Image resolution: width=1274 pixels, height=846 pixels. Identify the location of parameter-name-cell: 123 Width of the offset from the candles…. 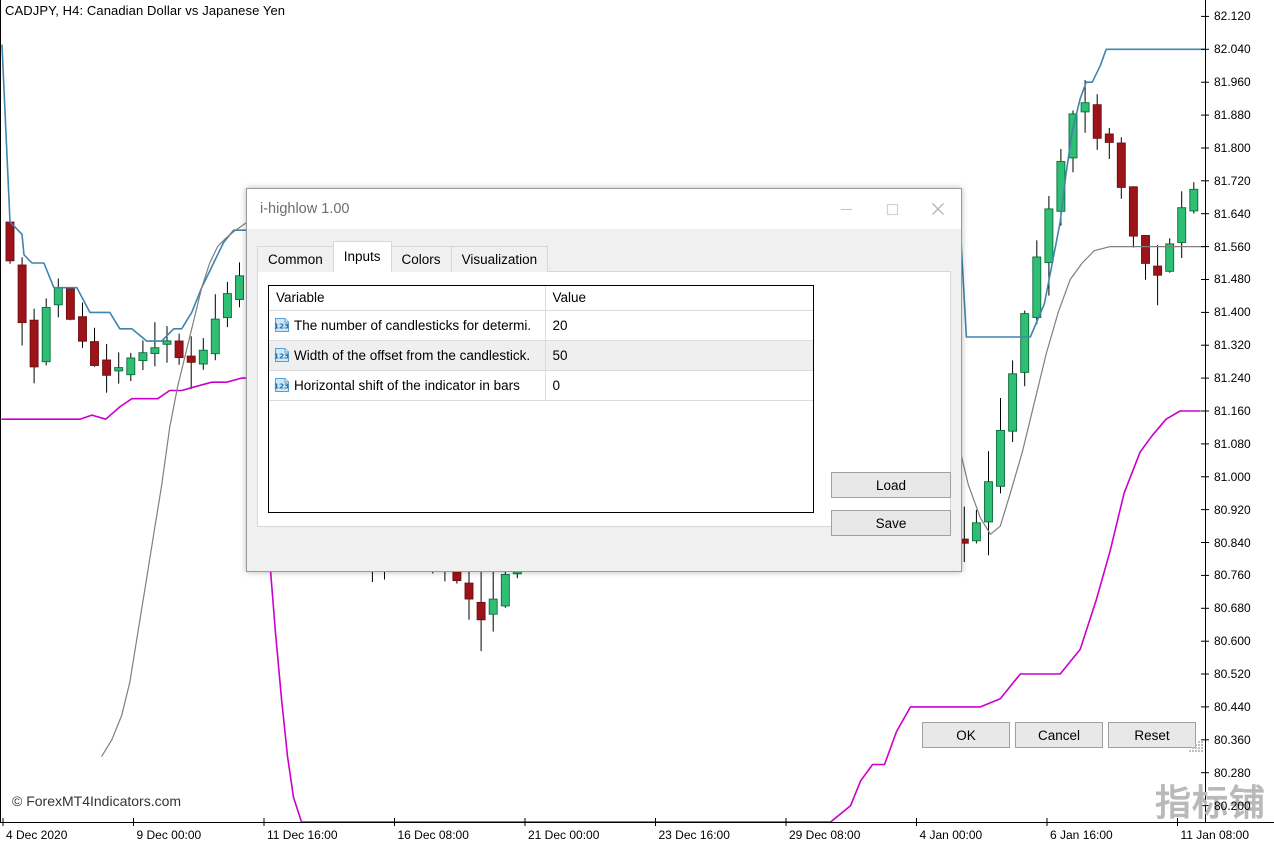
(407, 355).